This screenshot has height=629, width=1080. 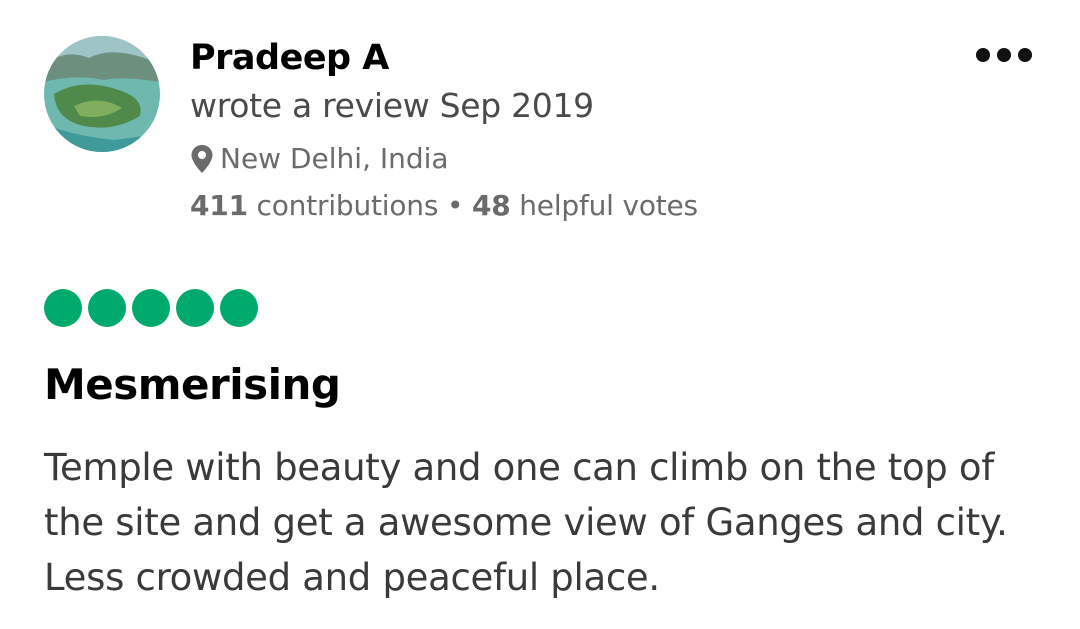 I want to click on helpful-votes-count: 48, so click(x=491, y=205).